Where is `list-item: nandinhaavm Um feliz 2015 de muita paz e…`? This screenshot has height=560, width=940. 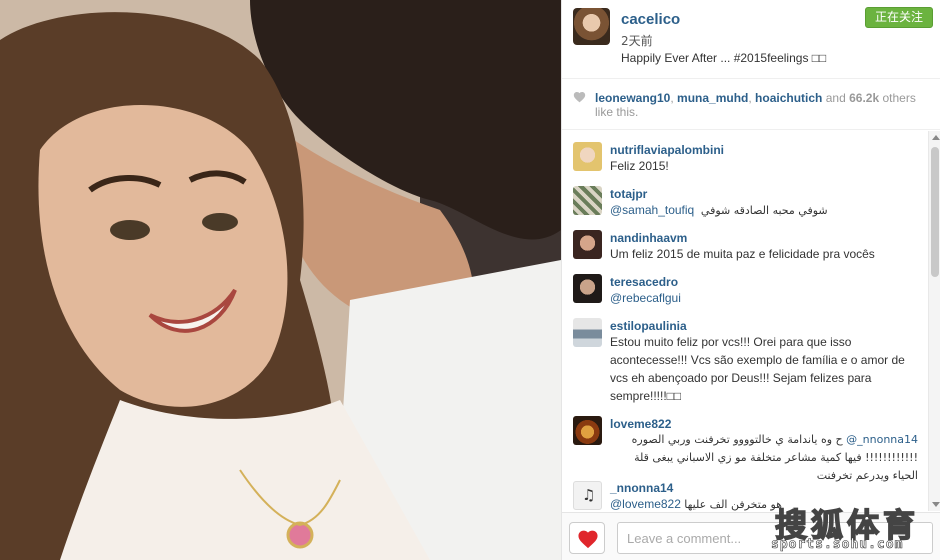
list-item: nandinhaavm Um feliz 2015 de muita paz e… is located at coordinates (745, 251).